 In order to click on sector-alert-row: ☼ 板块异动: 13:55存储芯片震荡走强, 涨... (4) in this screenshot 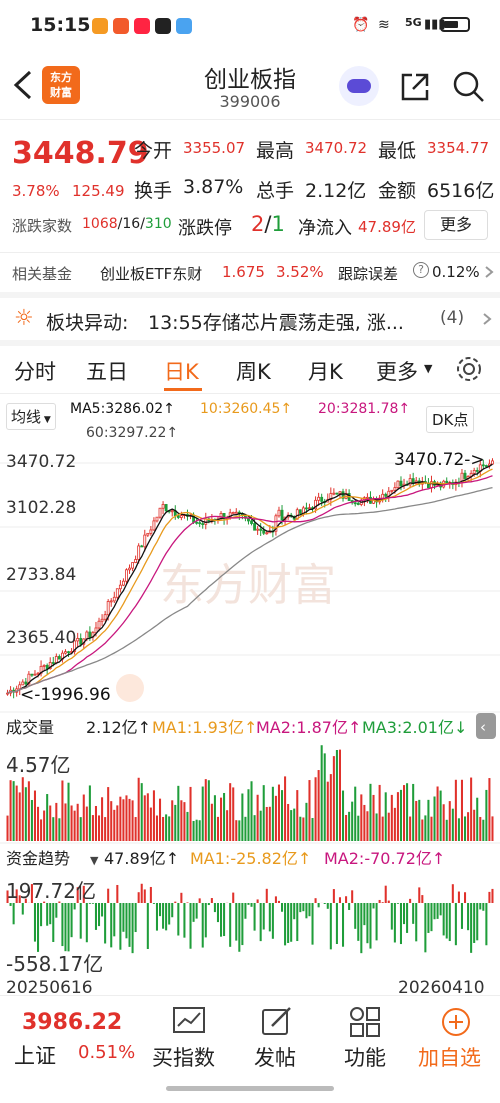, I will do `click(250, 319)`.